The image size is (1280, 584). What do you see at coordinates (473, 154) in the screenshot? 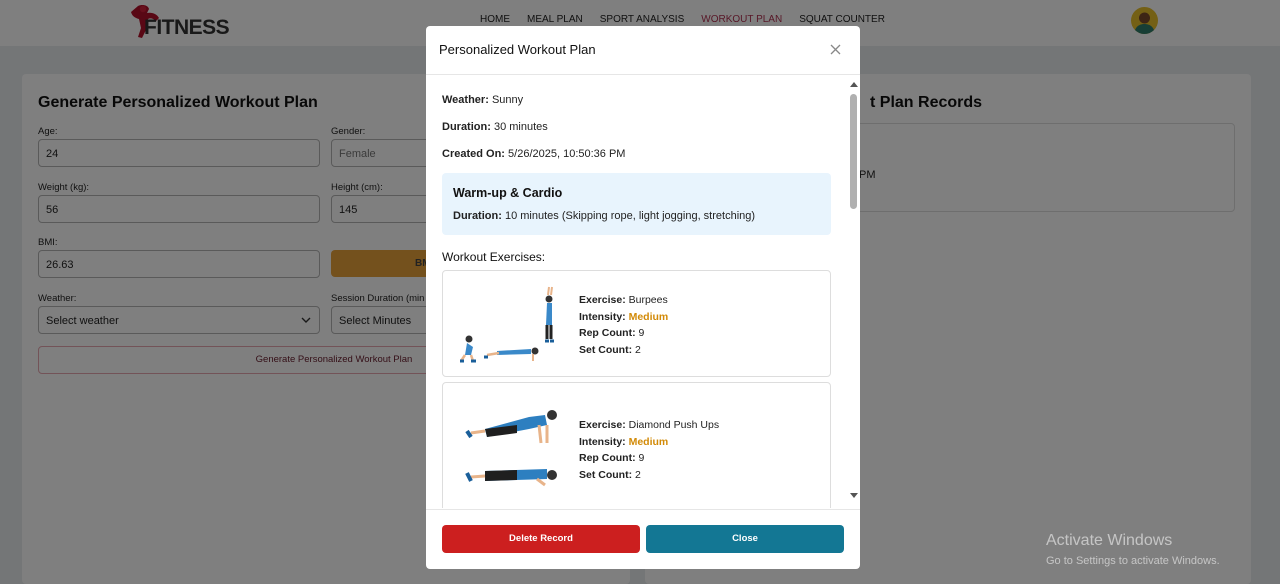
I see `created-row-label: Created On:` at bounding box center [473, 154].